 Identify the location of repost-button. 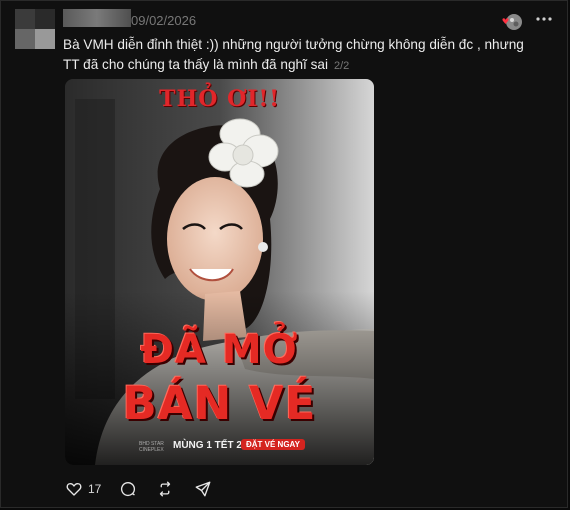
(165, 489).